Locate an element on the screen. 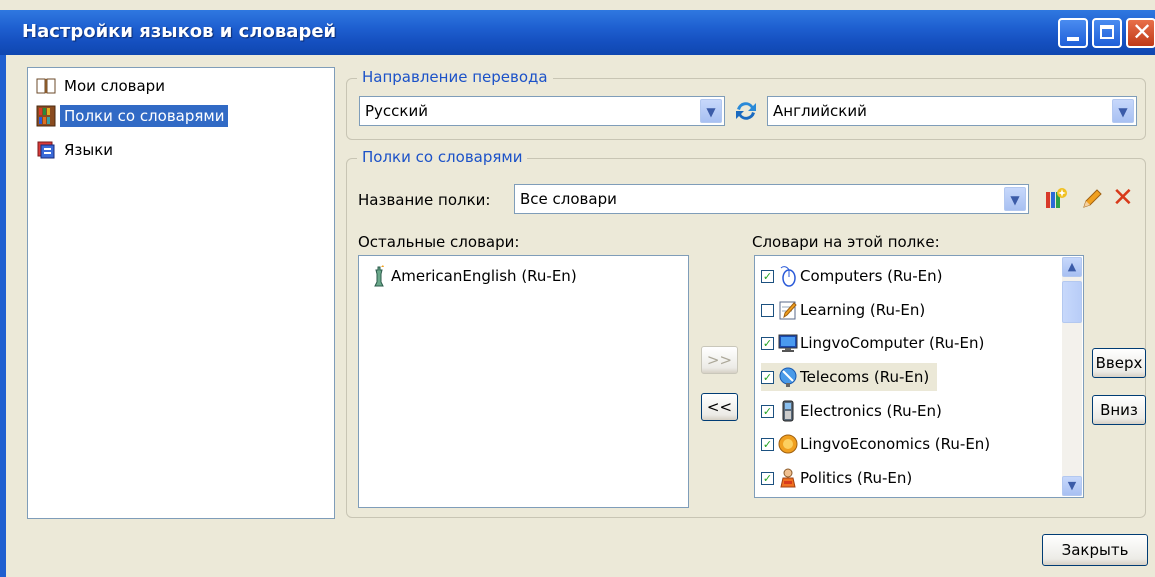  dictionary-label: Politics (Ru-En) is located at coordinates (856, 478).